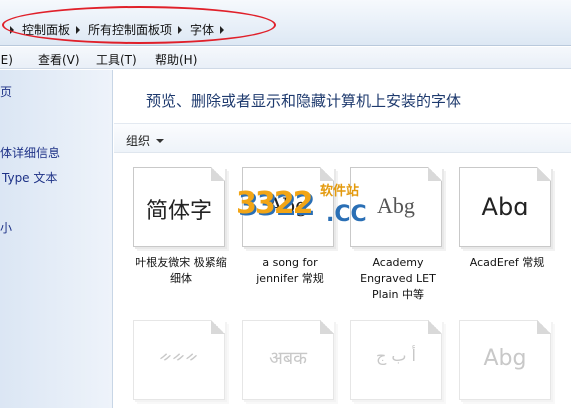  I want to click on red-annotation-ellipse, so click(139, 25).